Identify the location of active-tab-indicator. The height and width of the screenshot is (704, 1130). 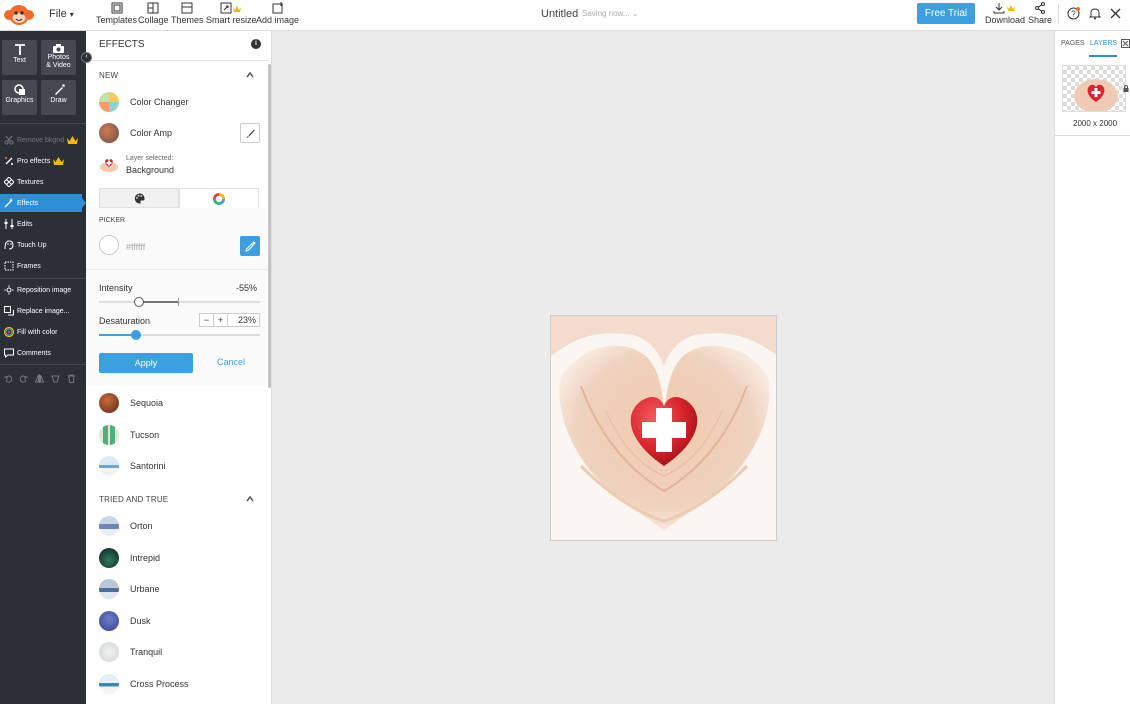
(1103, 56).